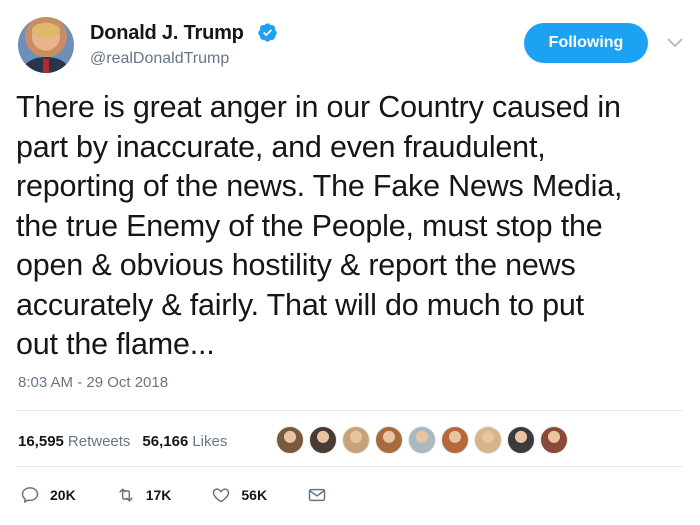 The width and height of the screenshot is (700, 525). I want to click on envelope-icon, so click(317, 495).